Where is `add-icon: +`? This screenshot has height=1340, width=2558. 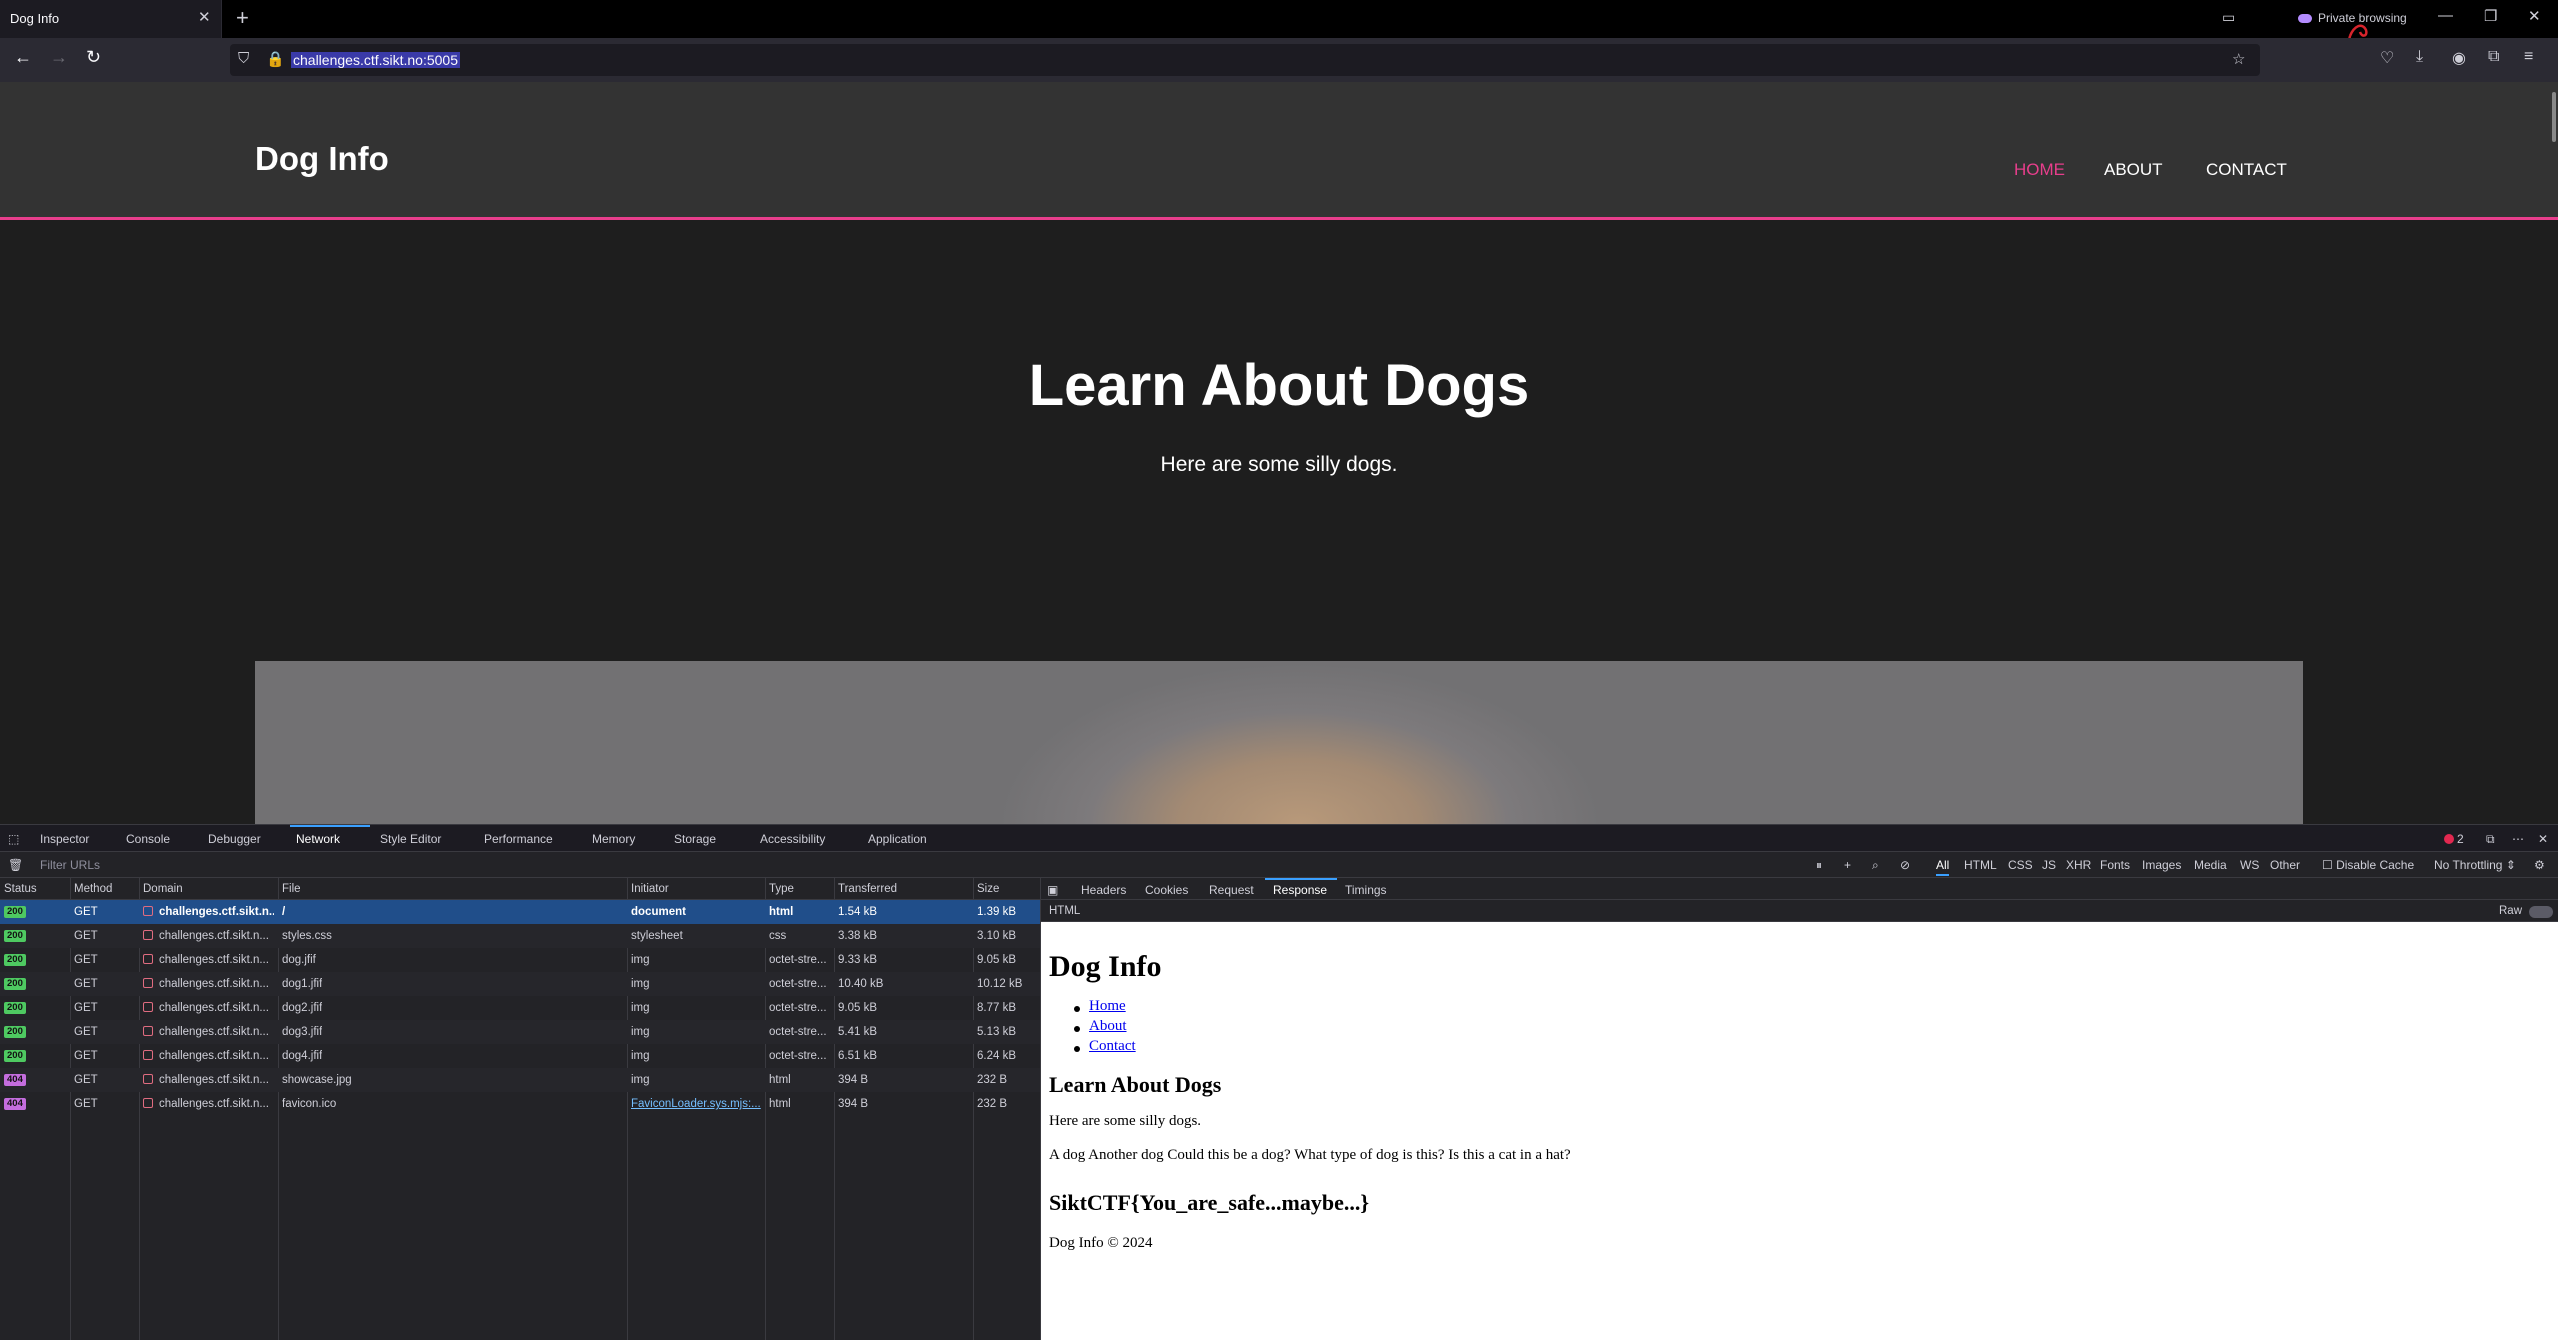
add-icon: + is located at coordinates (1847, 865).